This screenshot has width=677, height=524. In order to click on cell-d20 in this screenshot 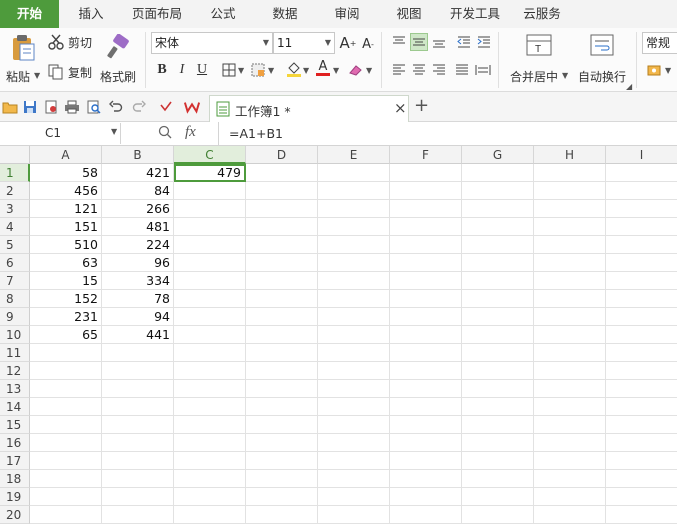, I will do `click(282, 515)`.